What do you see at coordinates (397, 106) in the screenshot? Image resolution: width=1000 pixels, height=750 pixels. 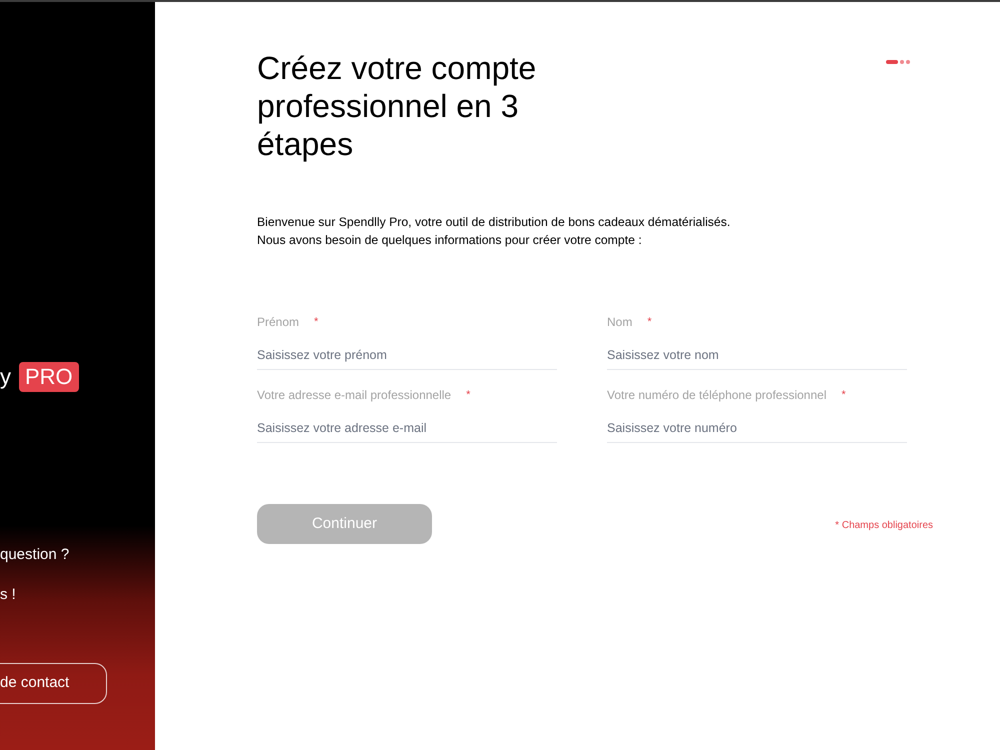 I see `page-title: Créez votre compte professionnel en 3 étapes` at bounding box center [397, 106].